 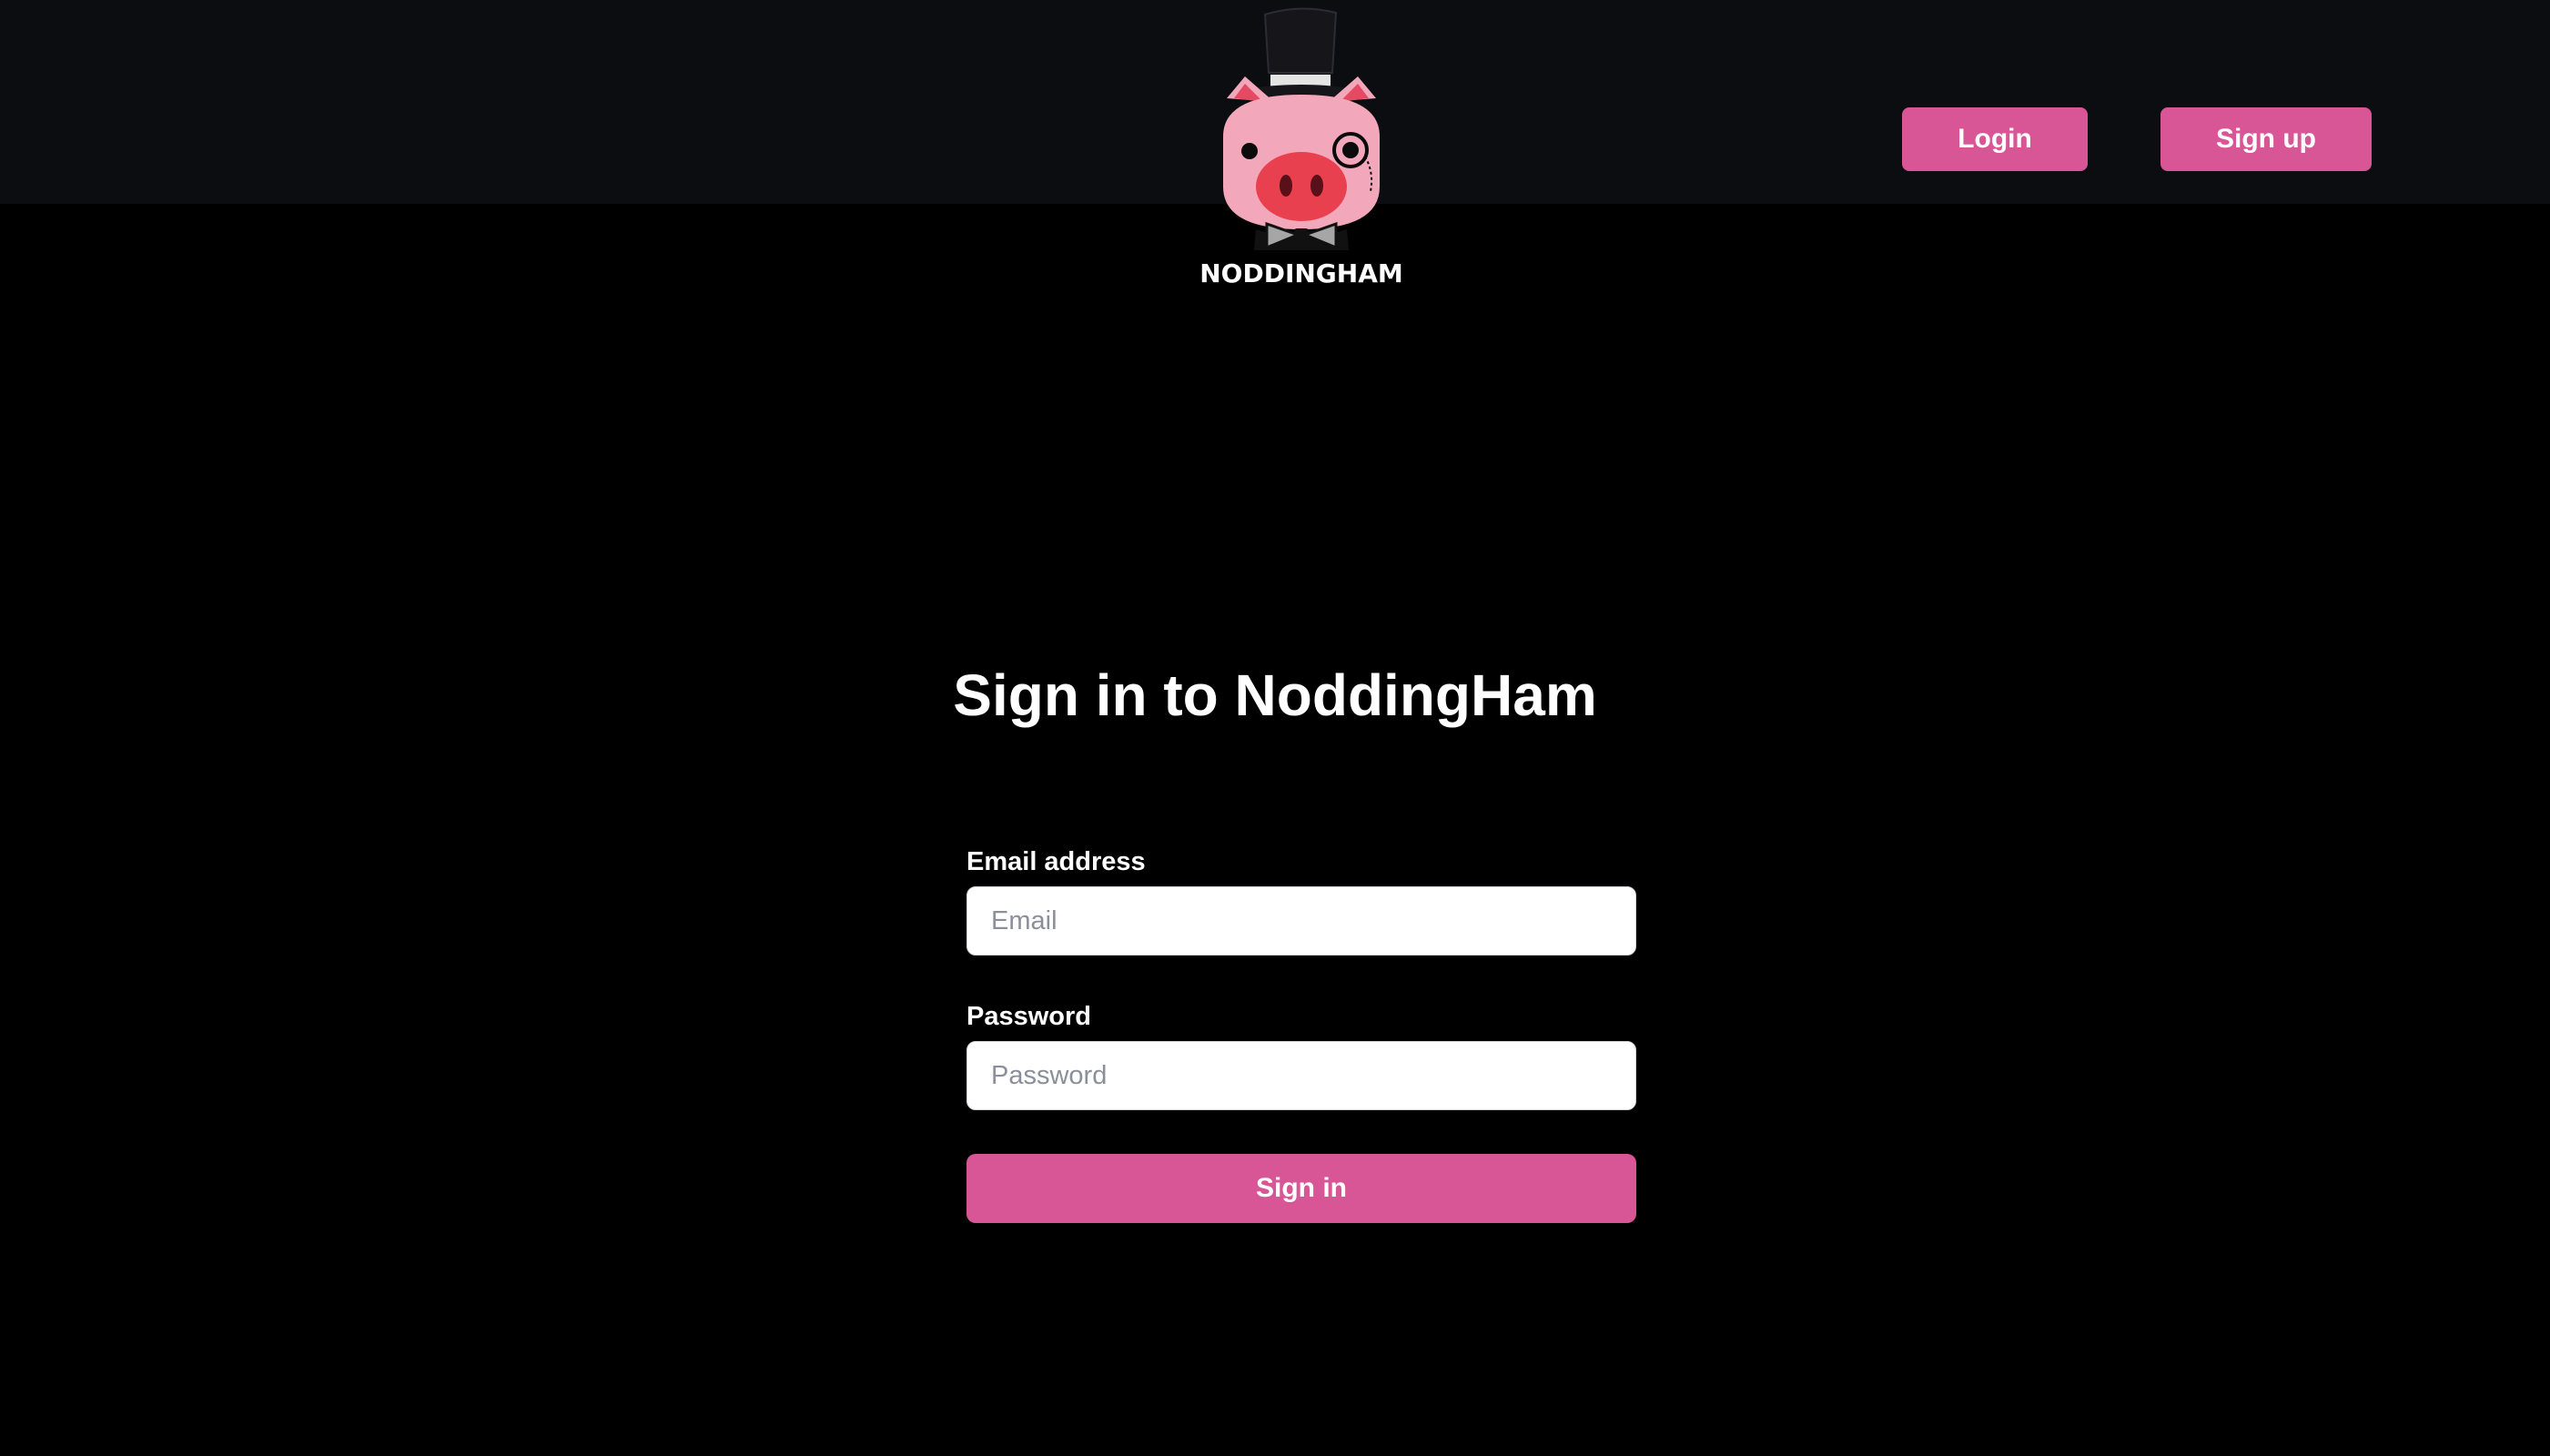 What do you see at coordinates (1056, 862) in the screenshot?
I see `email-label: Email address` at bounding box center [1056, 862].